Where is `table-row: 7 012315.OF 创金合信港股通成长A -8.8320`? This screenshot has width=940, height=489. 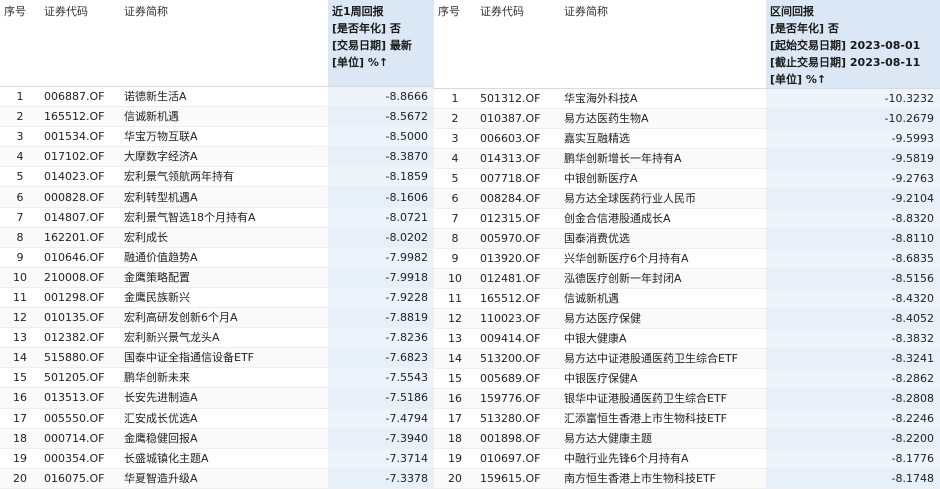 table-row: 7 012315.OF 创金合信港股通成长A -8.8320 is located at coordinates (687, 218).